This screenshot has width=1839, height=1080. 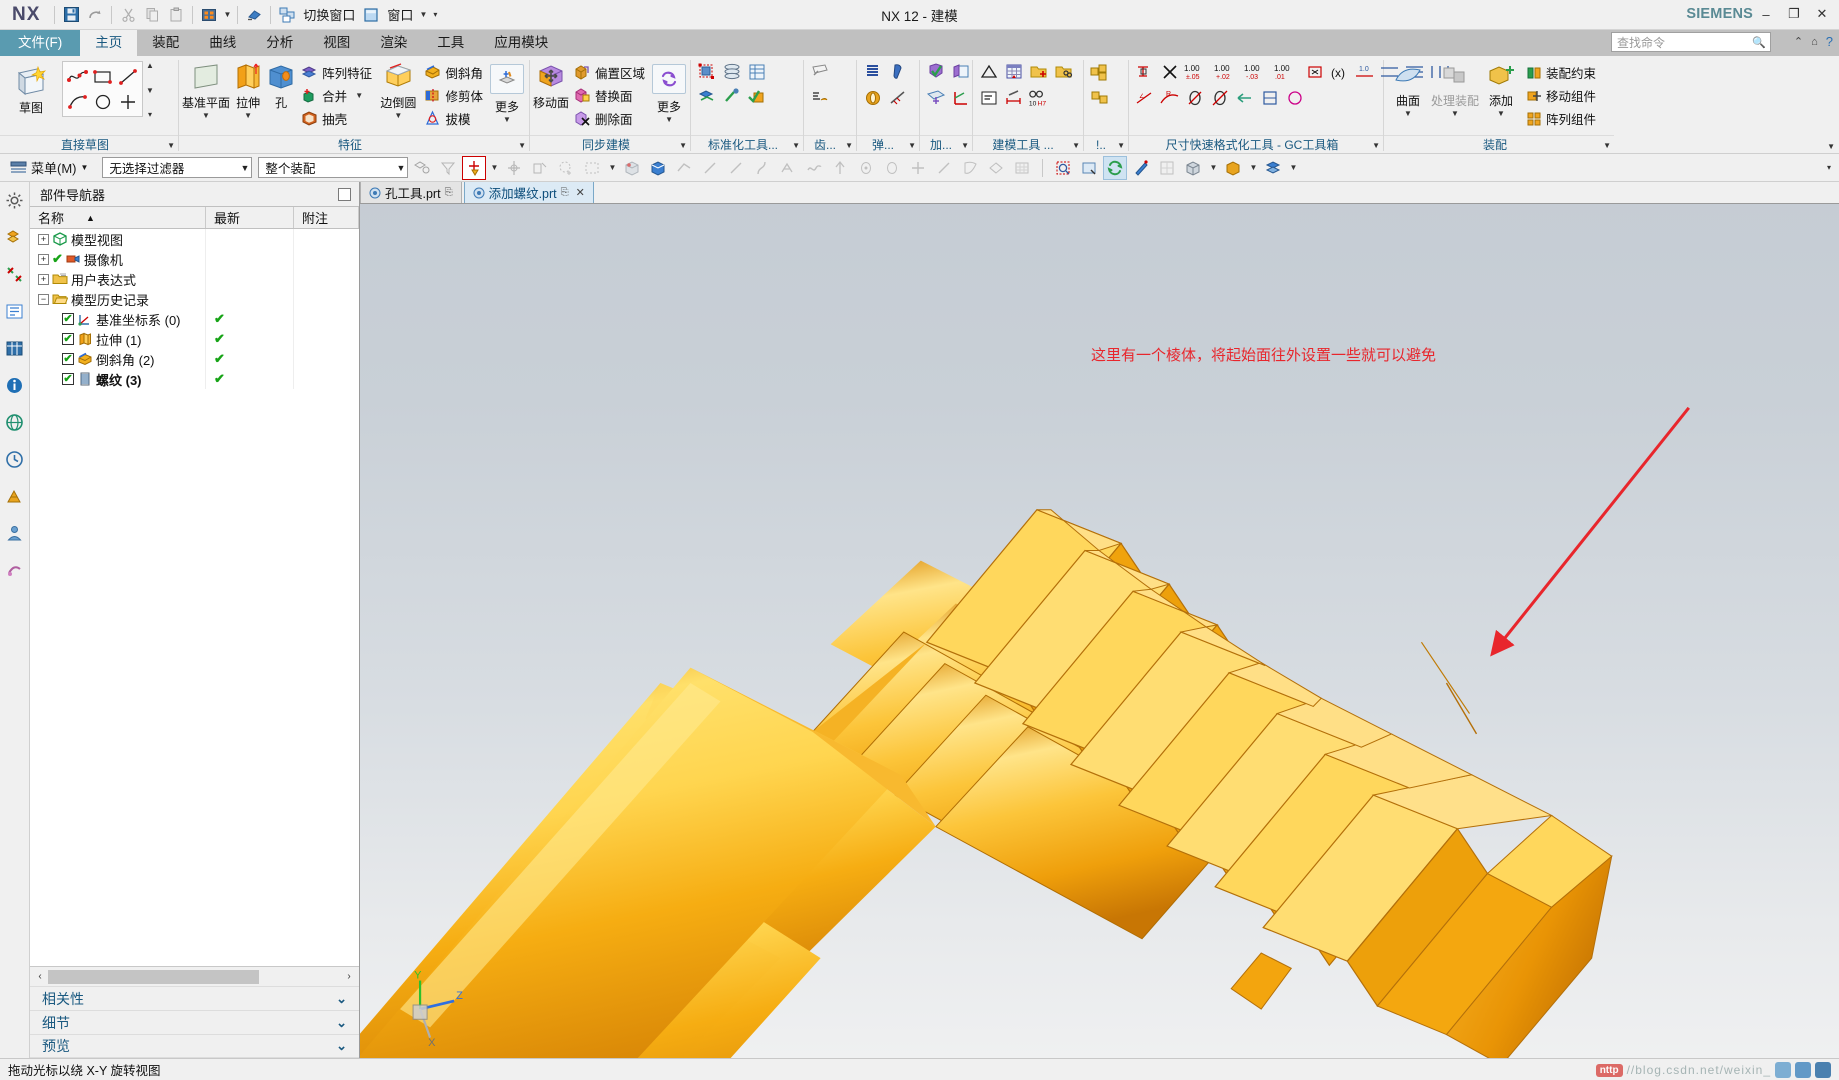 I want to click on angle-tol-icon: ∠, so click(x=1144, y=97).